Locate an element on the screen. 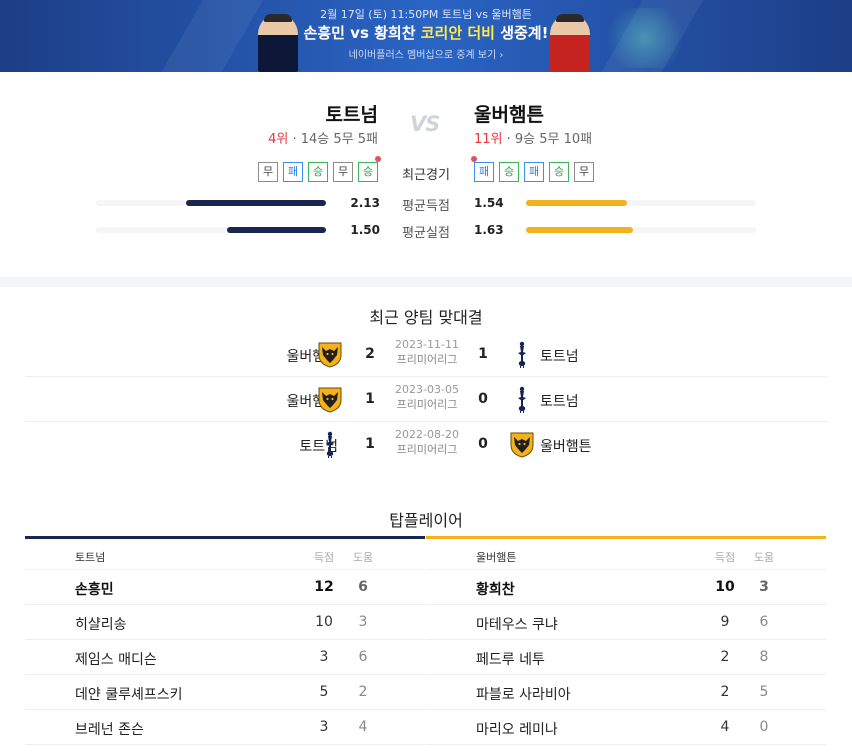  away-avg-conceded-value: 1.63 is located at coordinates (489, 230).